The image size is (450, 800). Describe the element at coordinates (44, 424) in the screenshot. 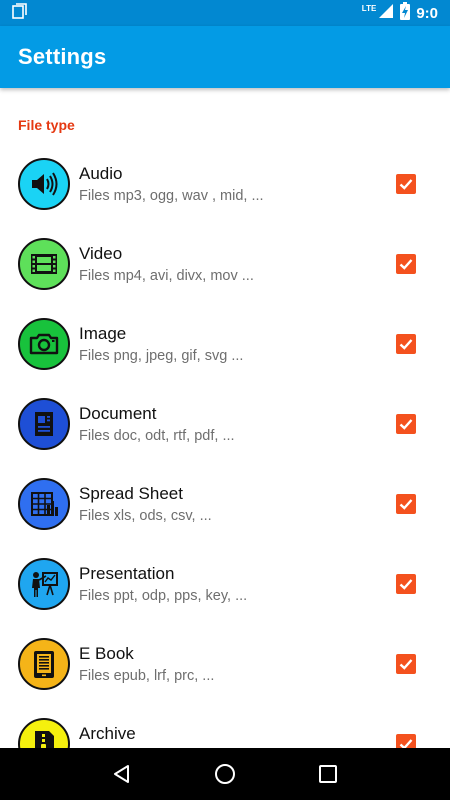

I see `document-icon` at that location.